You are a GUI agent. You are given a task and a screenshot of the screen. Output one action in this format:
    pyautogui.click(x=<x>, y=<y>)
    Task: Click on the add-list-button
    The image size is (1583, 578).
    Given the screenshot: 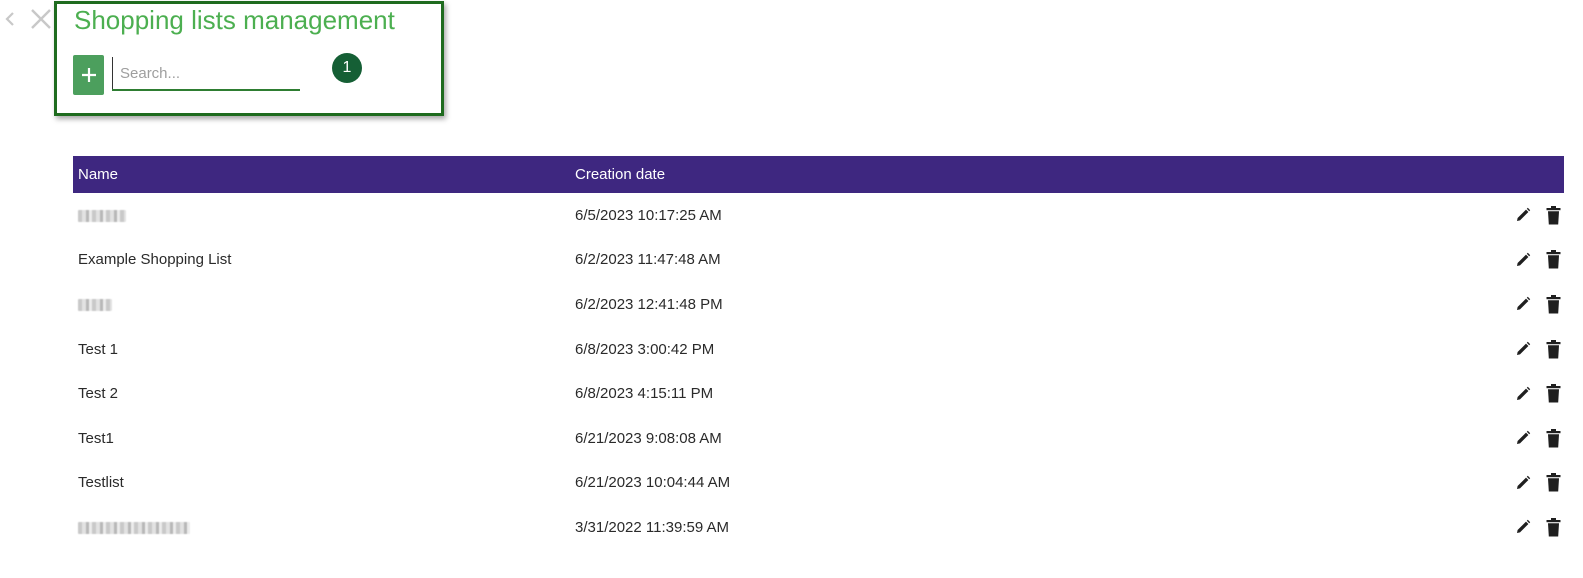 What is the action you would take?
    pyautogui.click(x=88, y=75)
    